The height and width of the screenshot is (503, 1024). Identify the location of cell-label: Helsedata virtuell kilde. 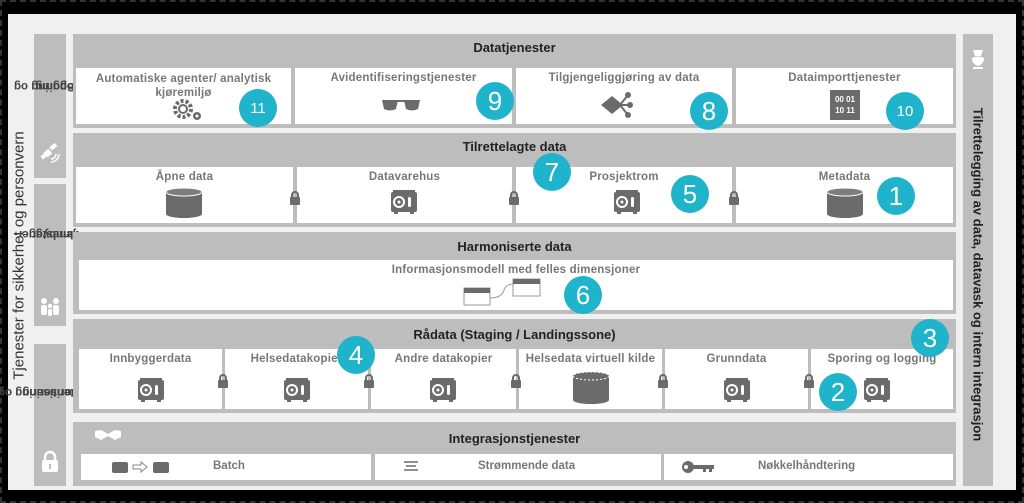
(590, 359).